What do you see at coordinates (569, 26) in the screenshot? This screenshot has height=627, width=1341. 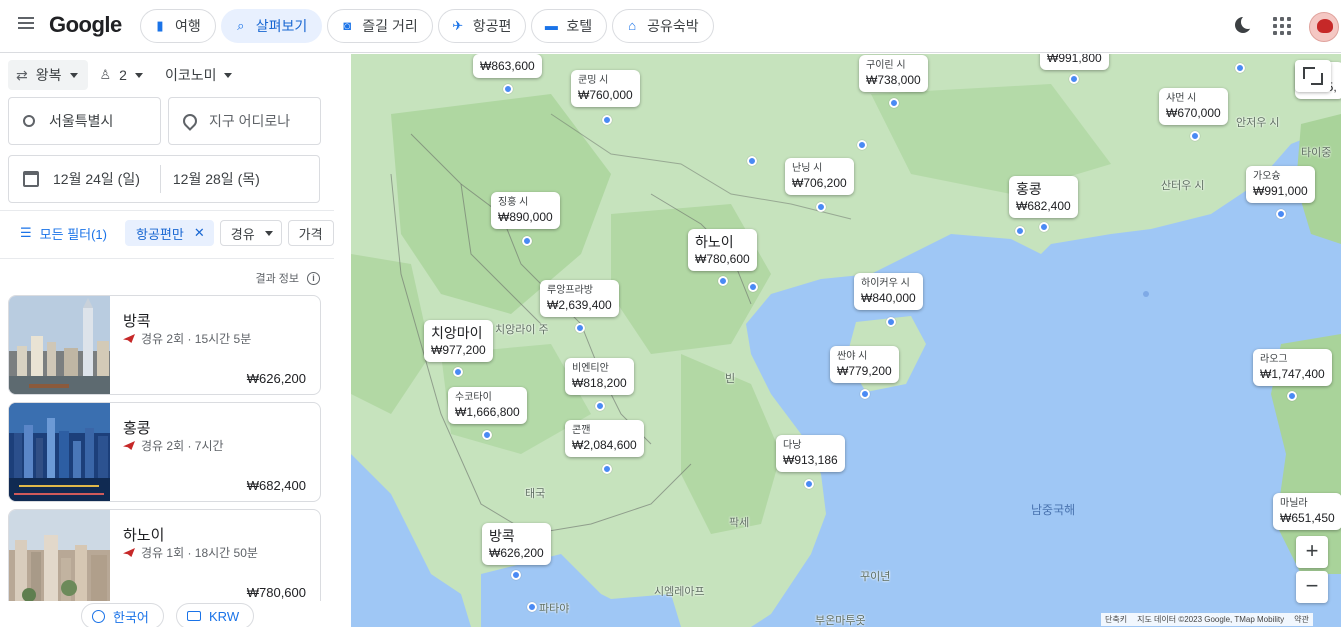 I see `tab-hotels: ▬ 호텔` at bounding box center [569, 26].